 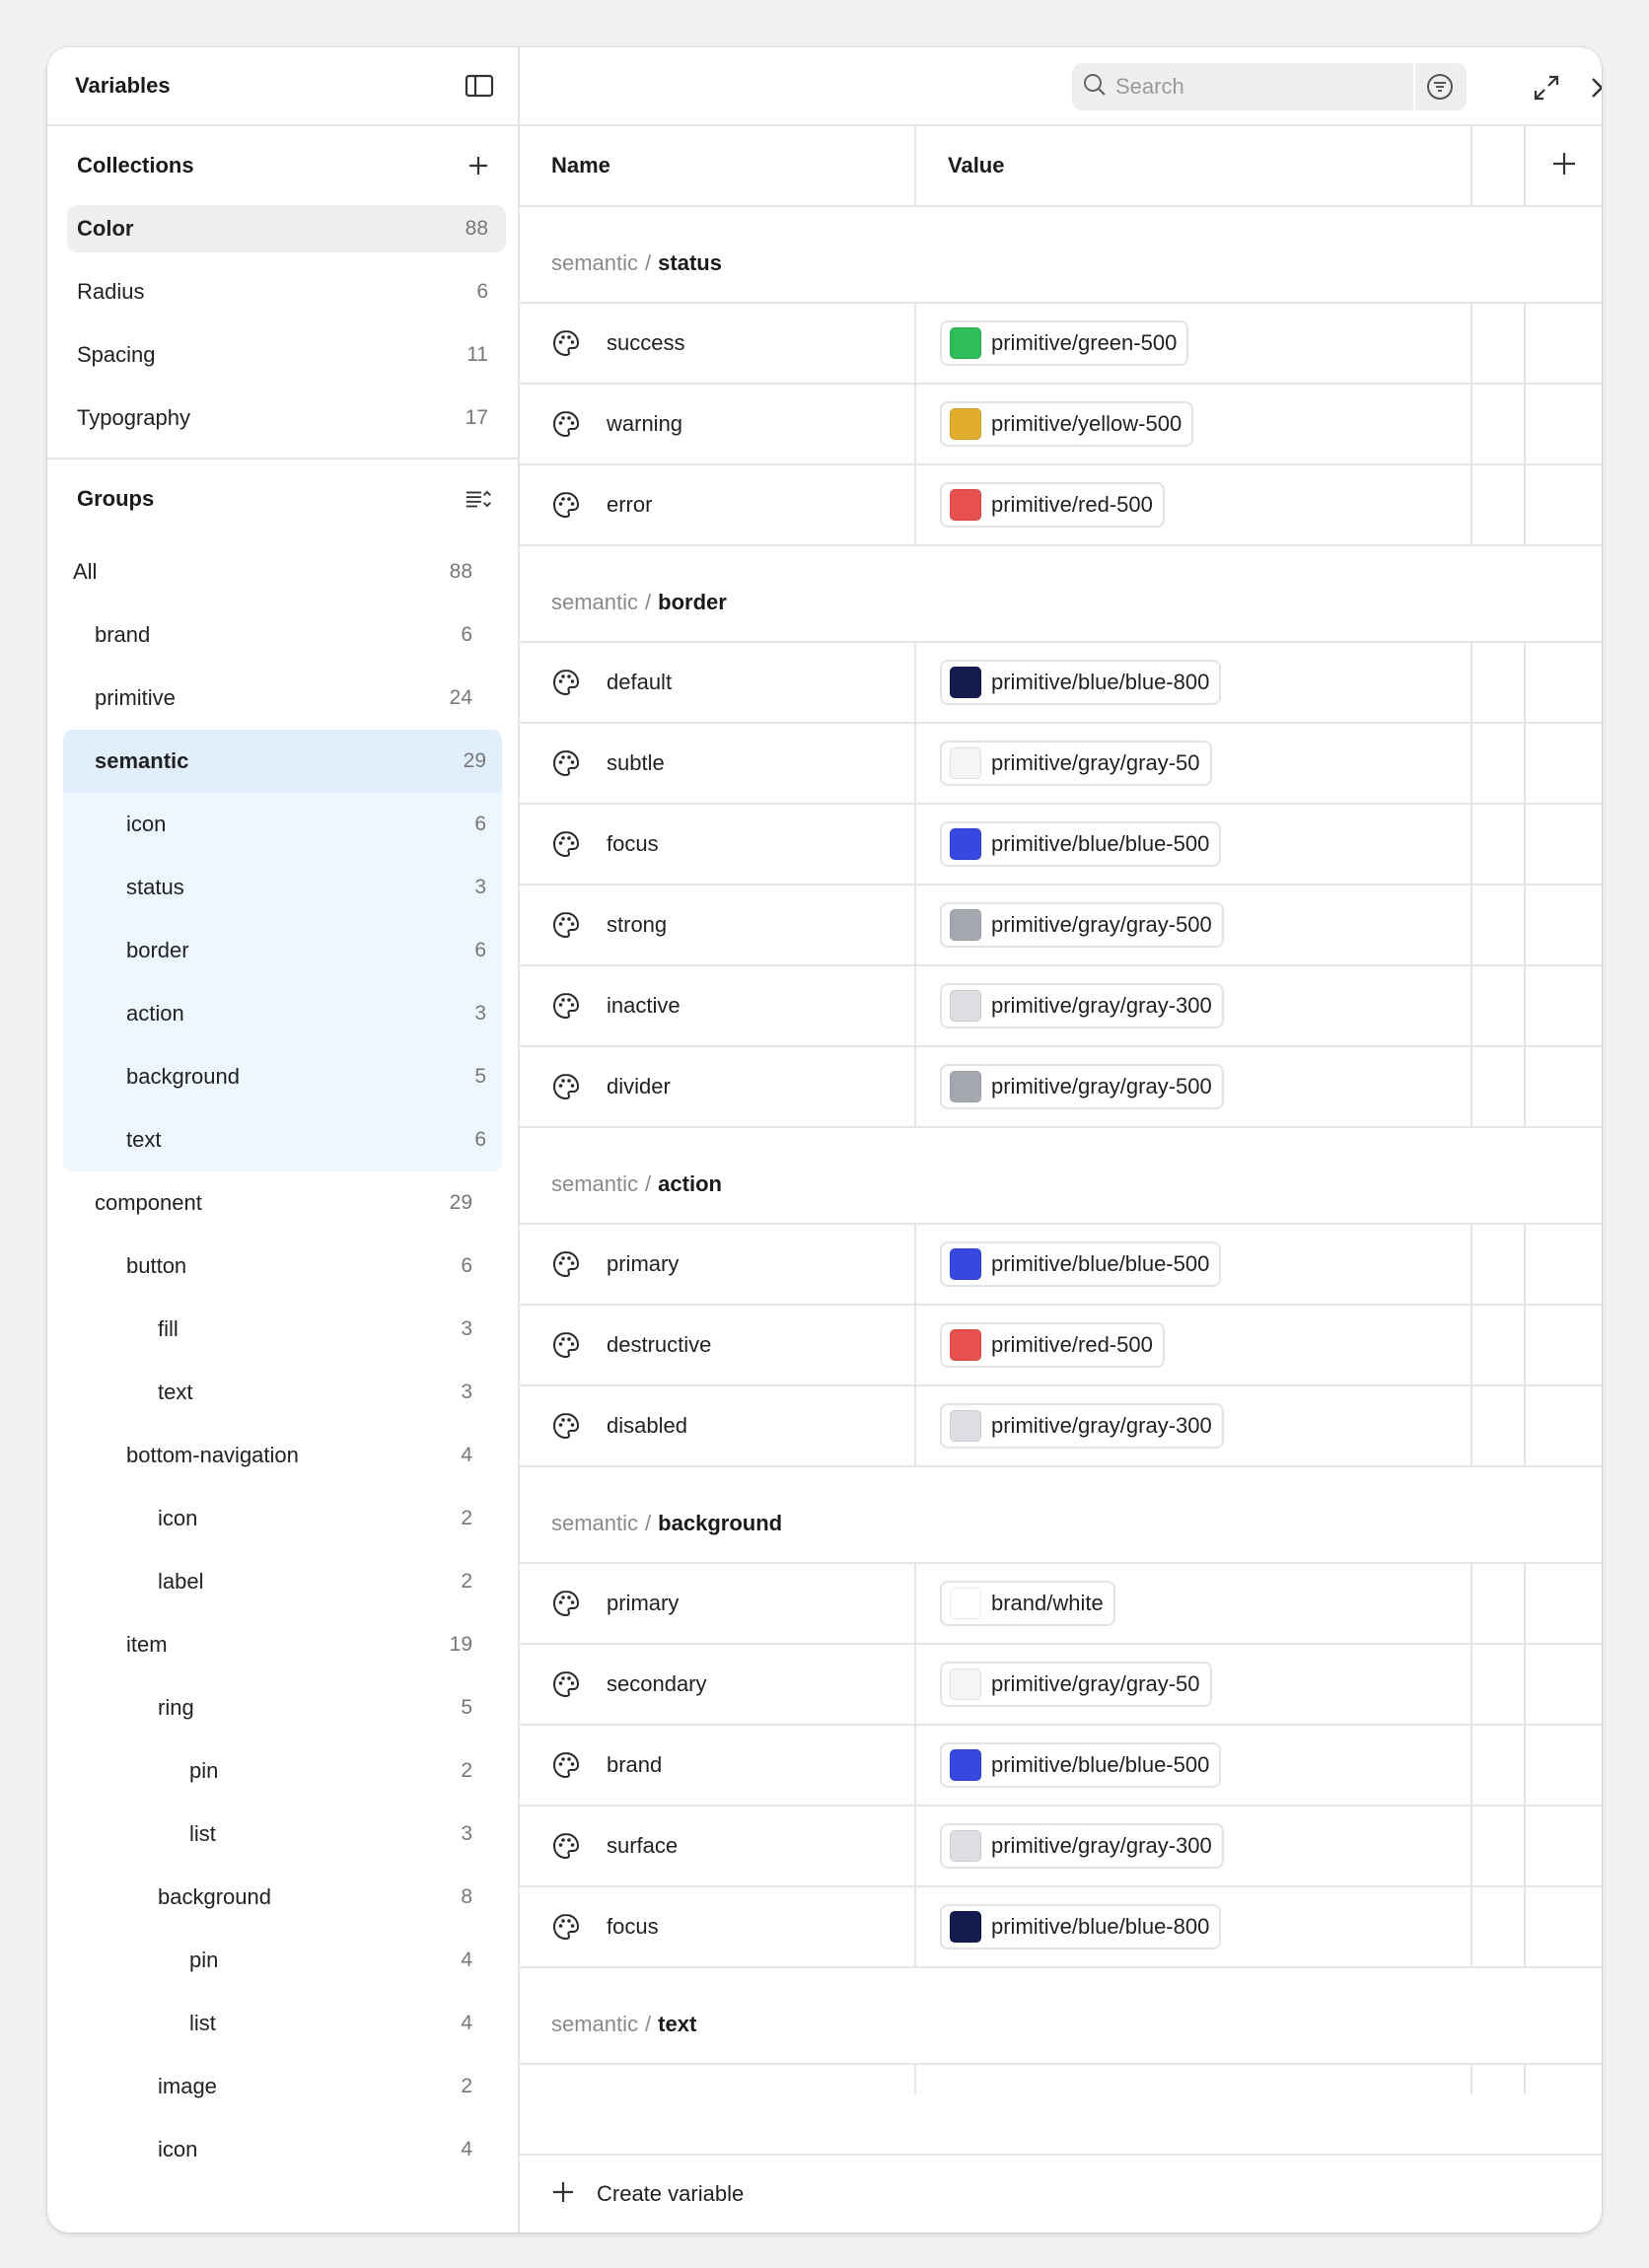 I want to click on group-item: primitive 24, so click(x=282, y=698).